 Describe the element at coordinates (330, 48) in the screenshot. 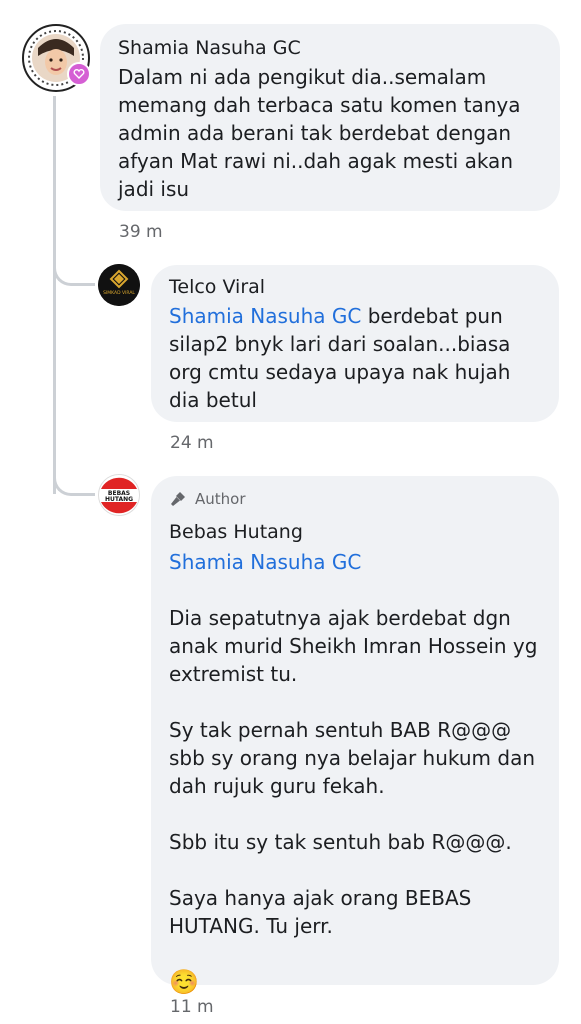

I see `commenter-name: Shamia Nasuha GC` at that location.